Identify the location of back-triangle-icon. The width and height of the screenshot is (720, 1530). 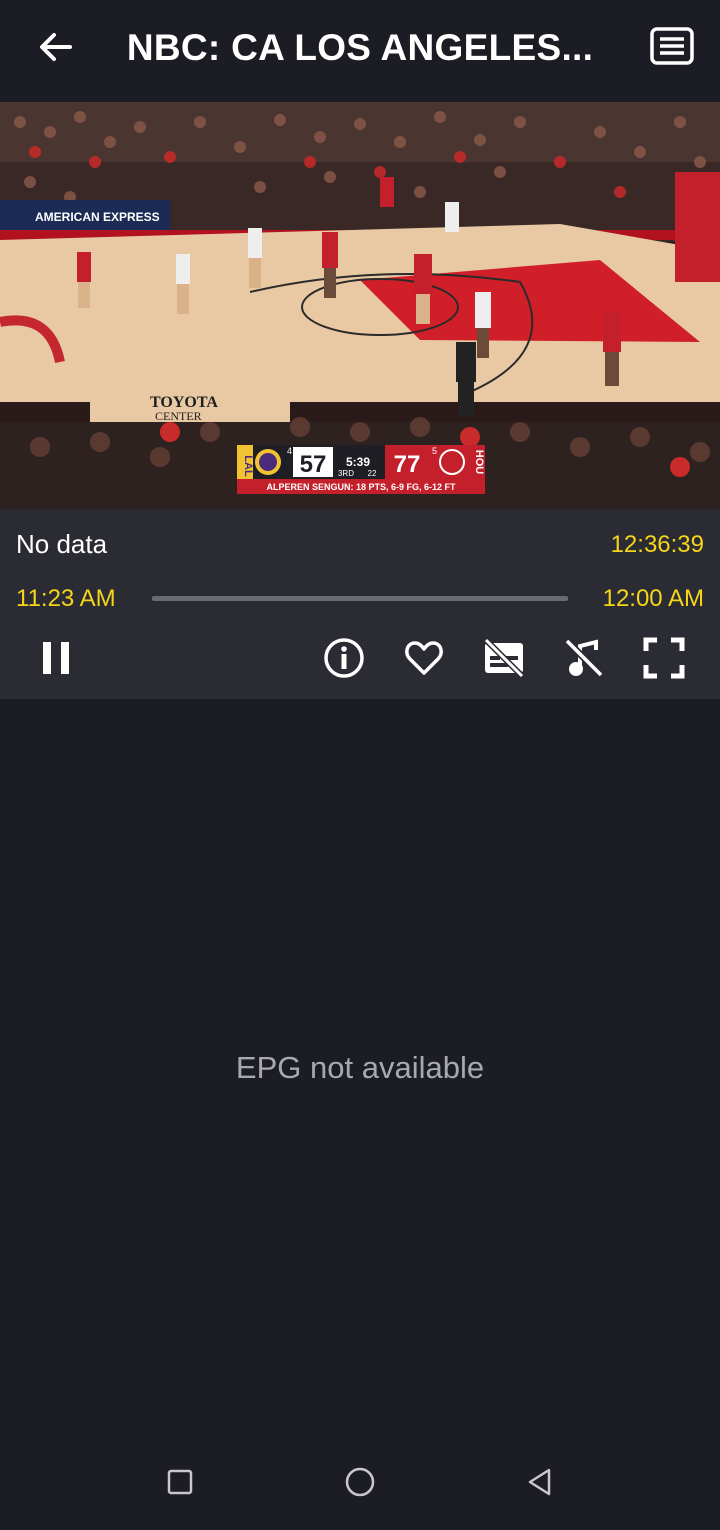
(539, 1482).